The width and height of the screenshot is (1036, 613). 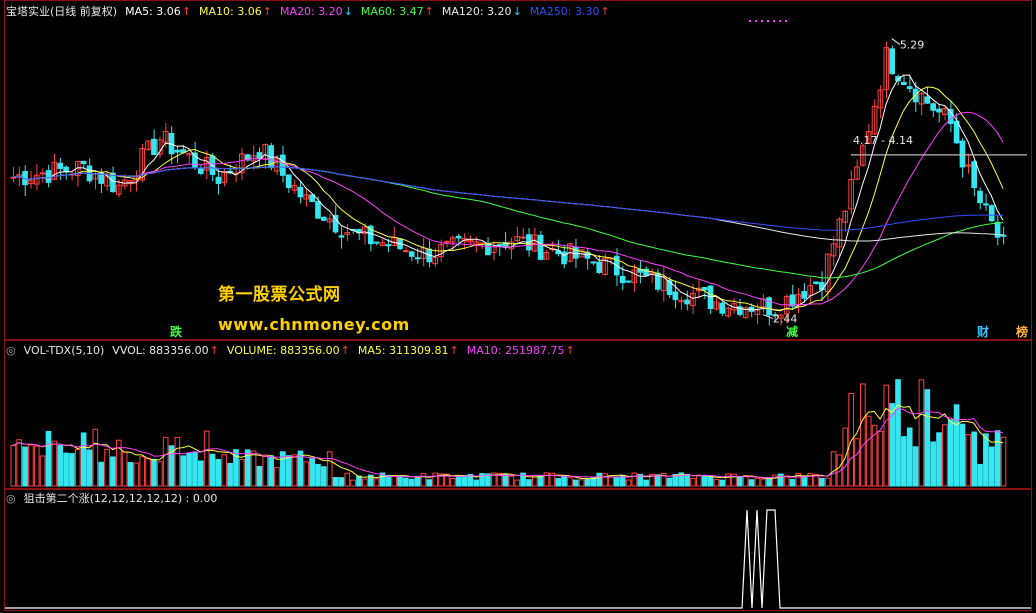 What do you see at coordinates (153, 11) in the screenshot?
I see `ma-indicator: MA5: 3.06` at bounding box center [153, 11].